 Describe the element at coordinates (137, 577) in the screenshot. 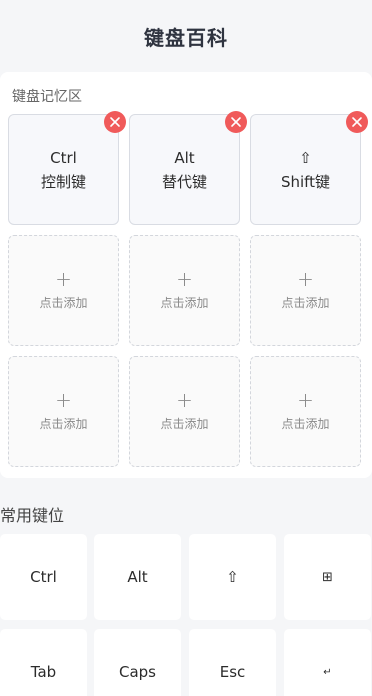

I see `common-key-alt: Alt` at that location.